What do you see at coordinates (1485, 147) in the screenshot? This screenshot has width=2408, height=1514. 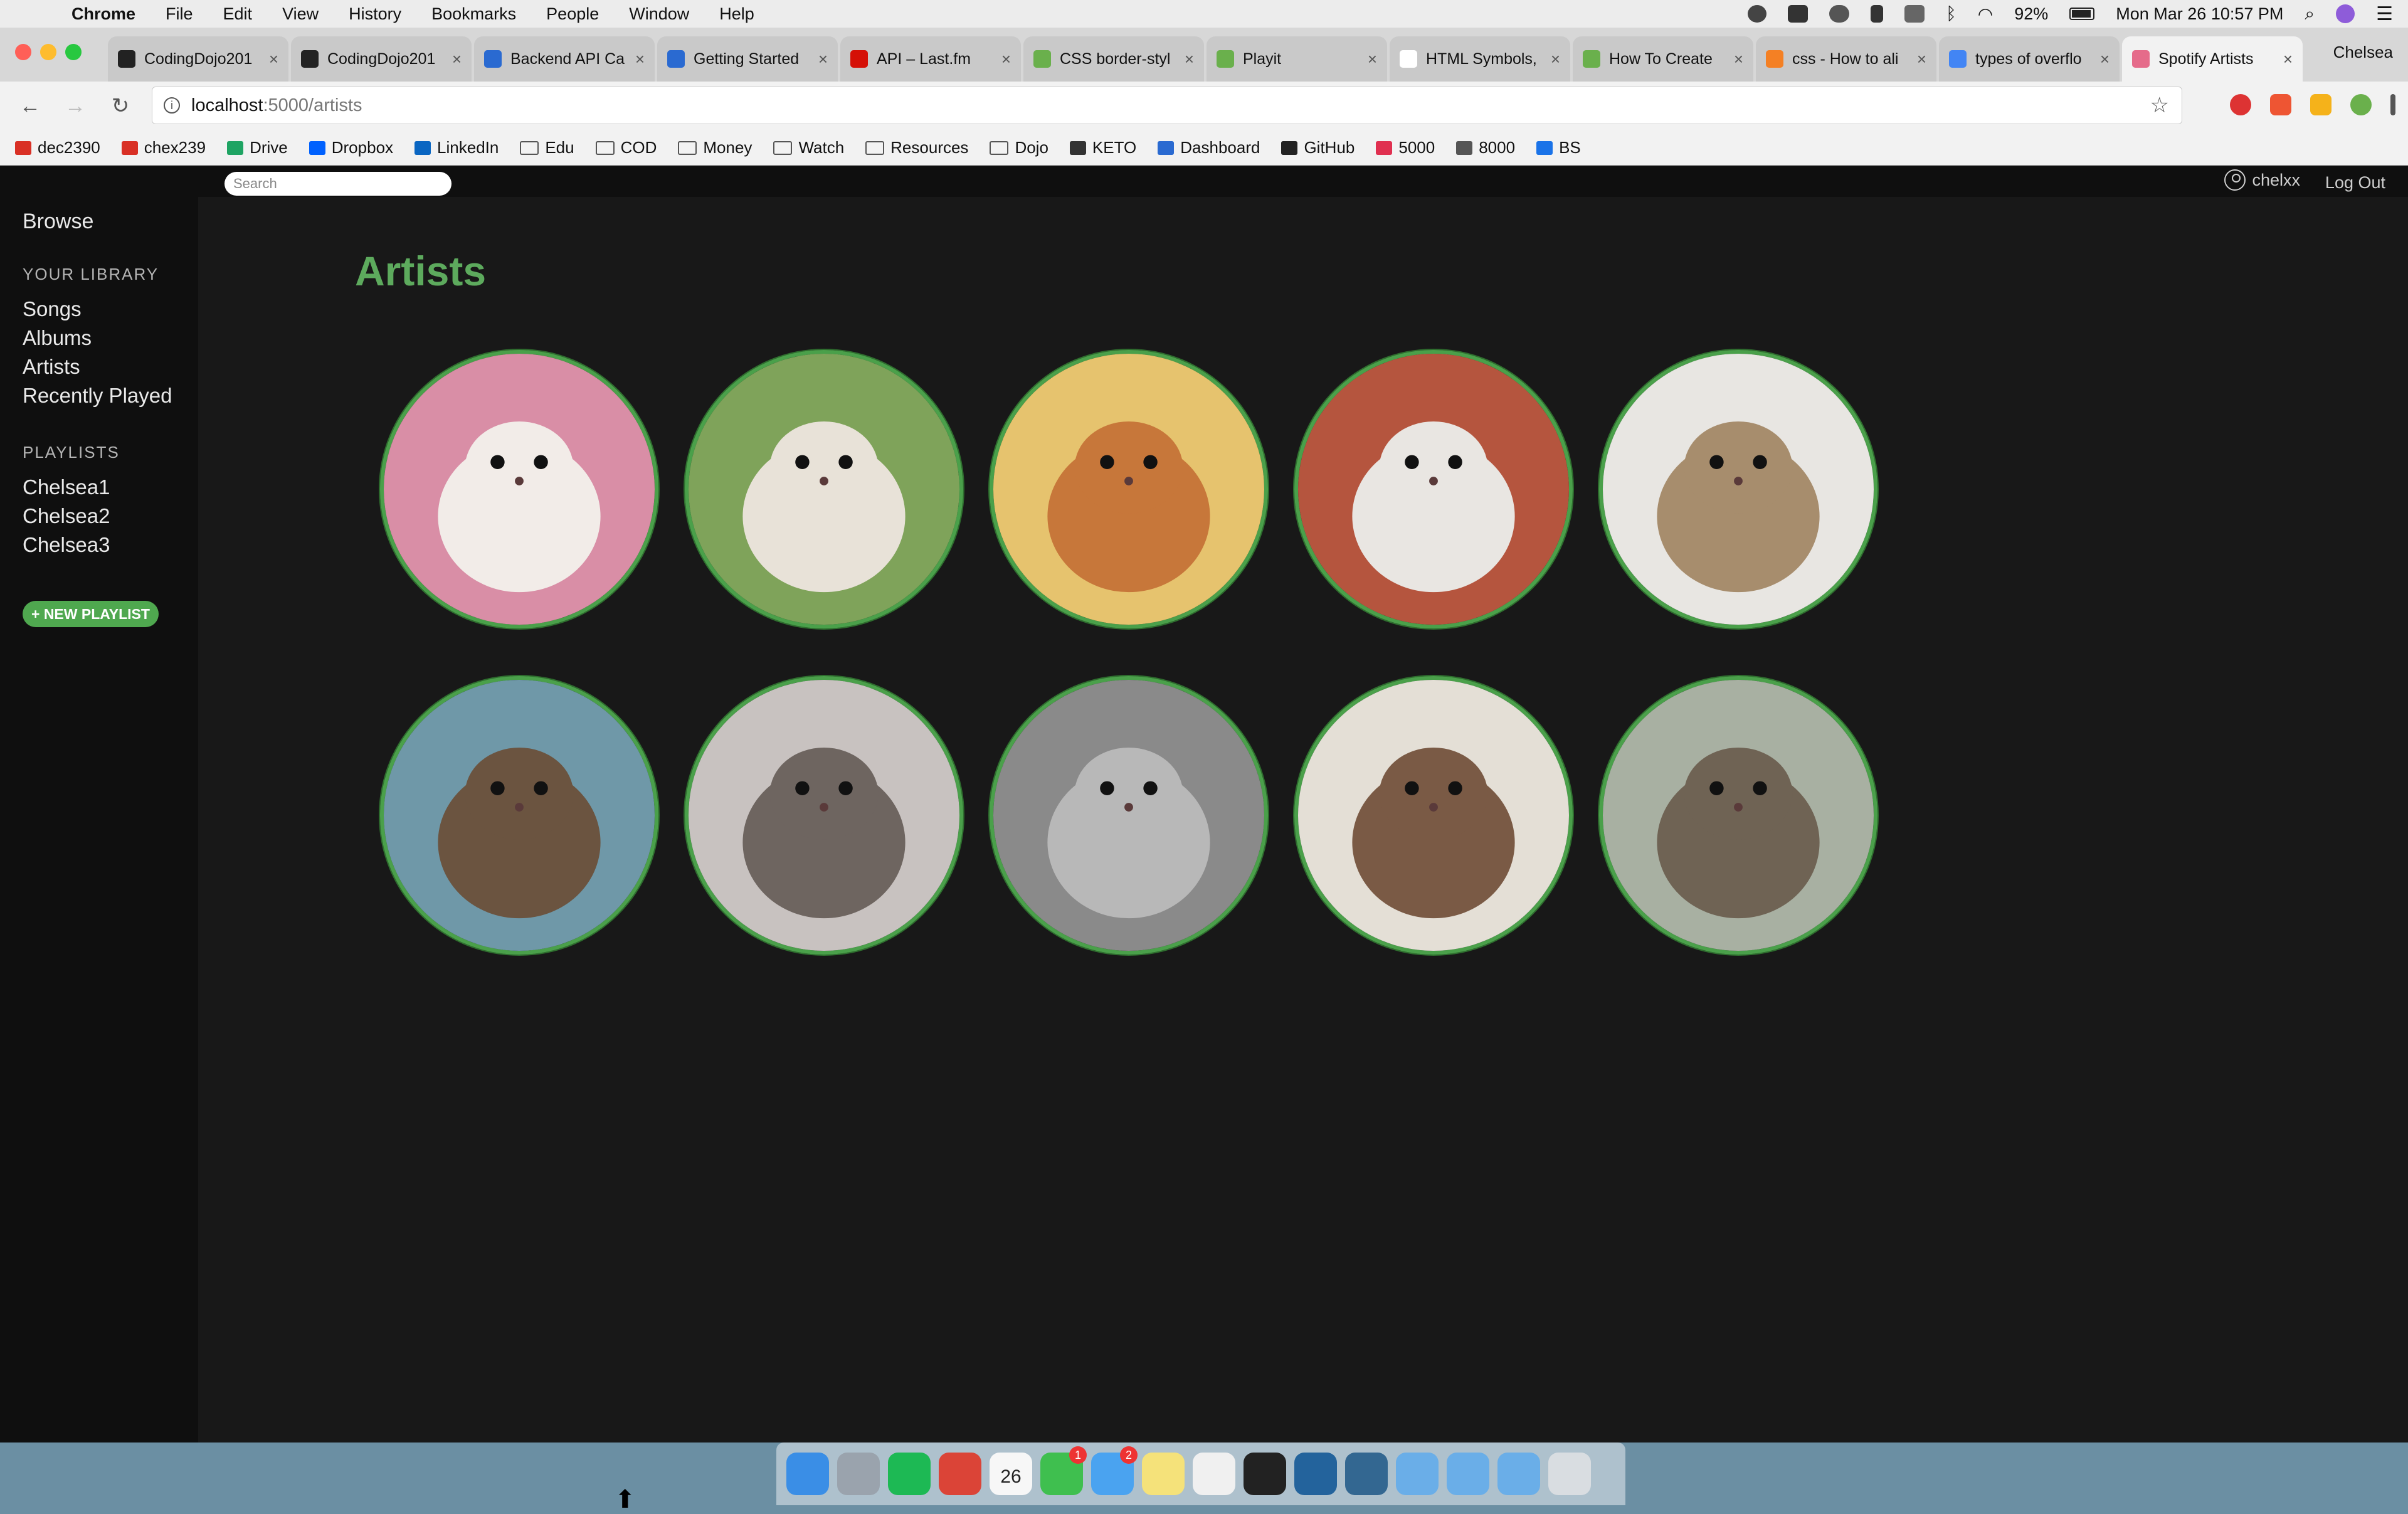 I see `bookmark-8000: 8000` at bounding box center [1485, 147].